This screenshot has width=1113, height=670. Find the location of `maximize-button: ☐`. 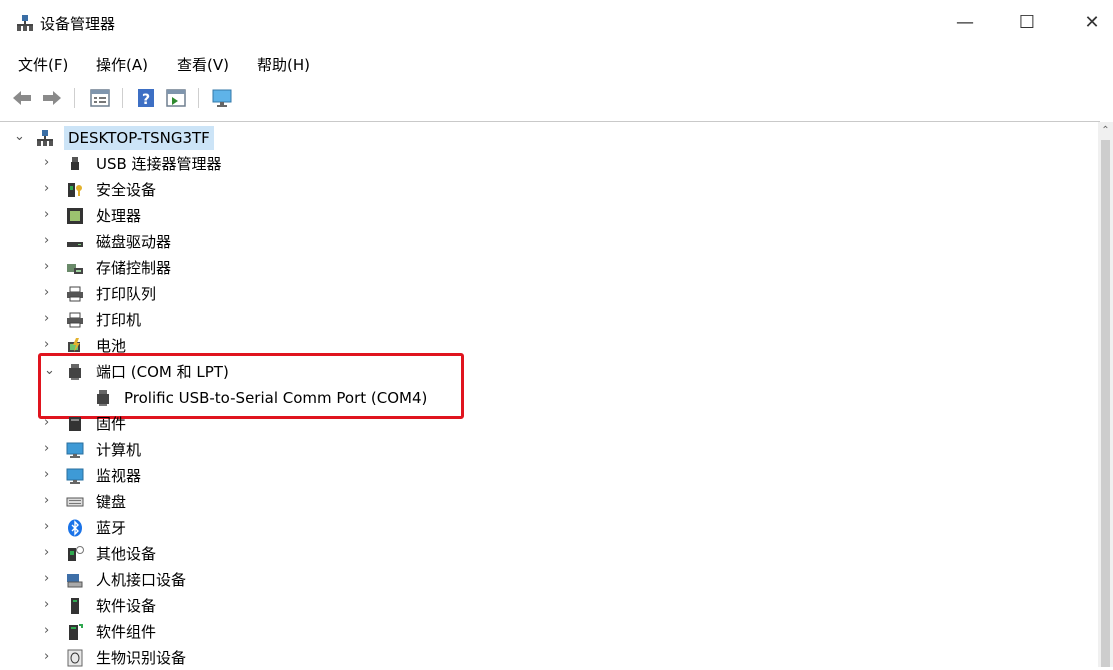

maximize-button: ☐ is located at coordinates (1027, 23).